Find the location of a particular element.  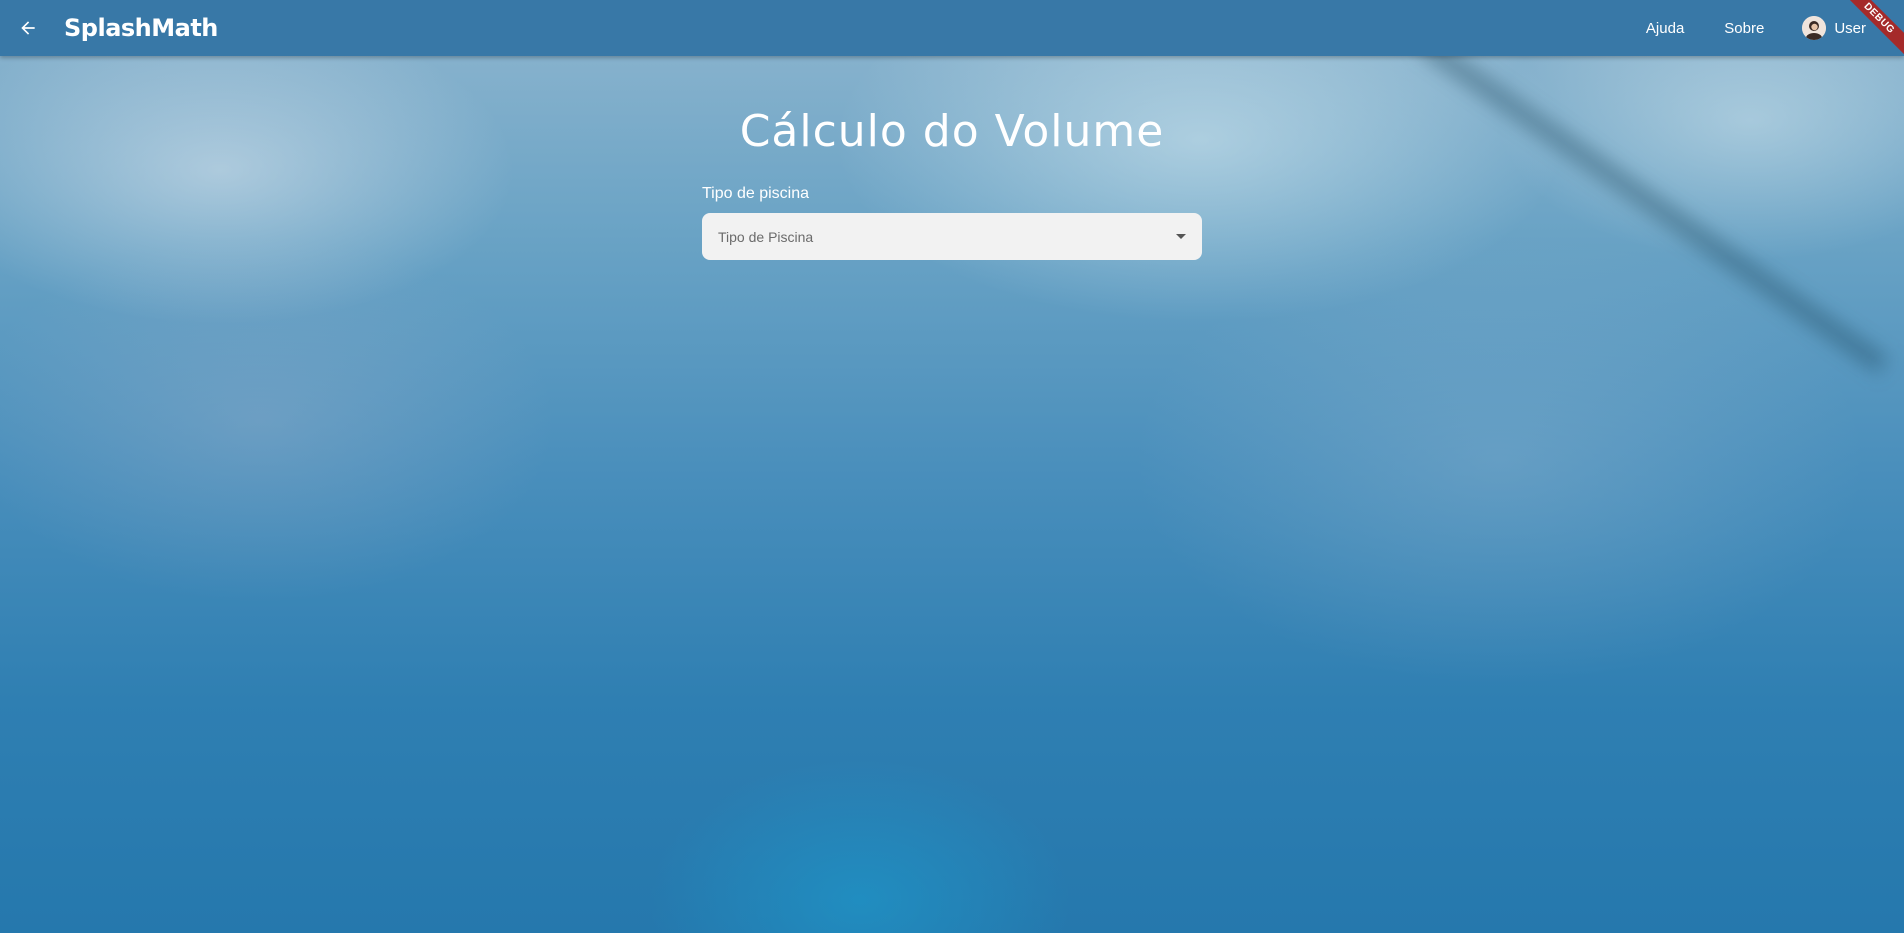

page-title: Cálculo do Volume is located at coordinates (952, 131).